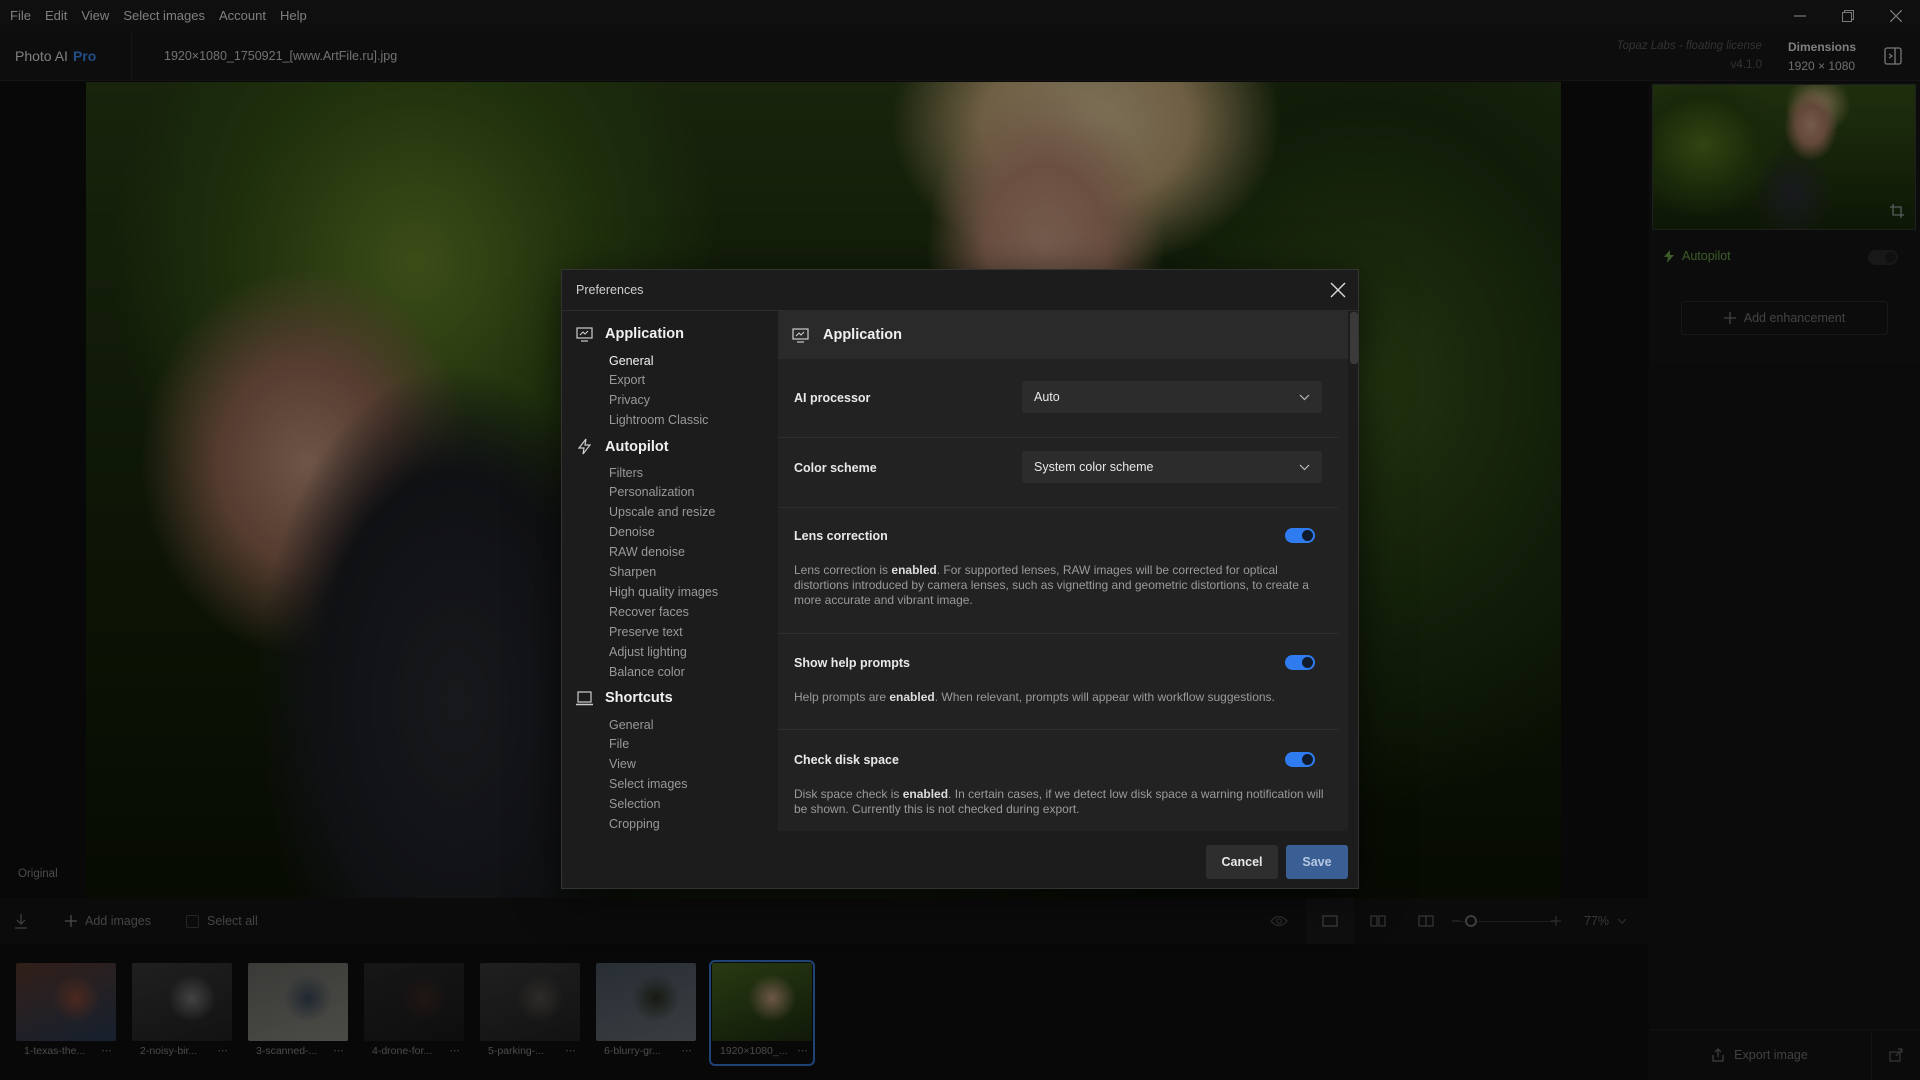 The image size is (1920, 1080). I want to click on ai-processor-select: Auto, so click(1172, 397).